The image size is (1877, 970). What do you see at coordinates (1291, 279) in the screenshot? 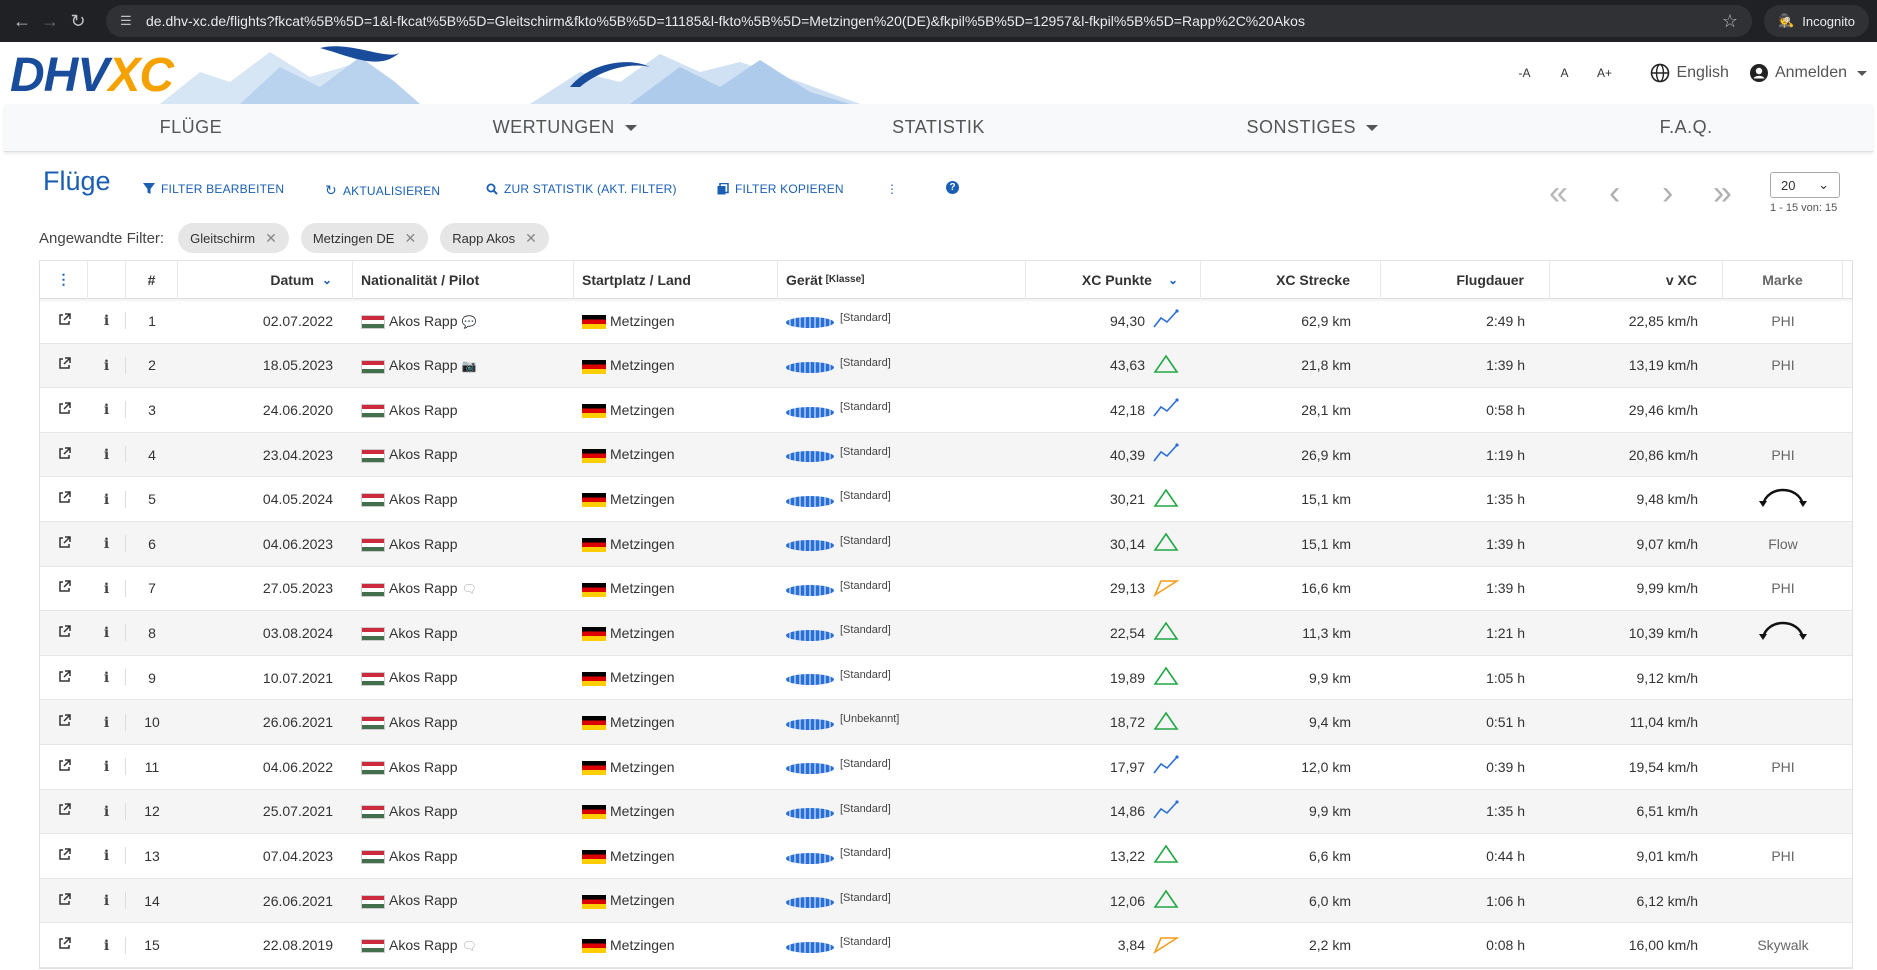
I see `header-distance: XC Strecke` at bounding box center [1291, 279].